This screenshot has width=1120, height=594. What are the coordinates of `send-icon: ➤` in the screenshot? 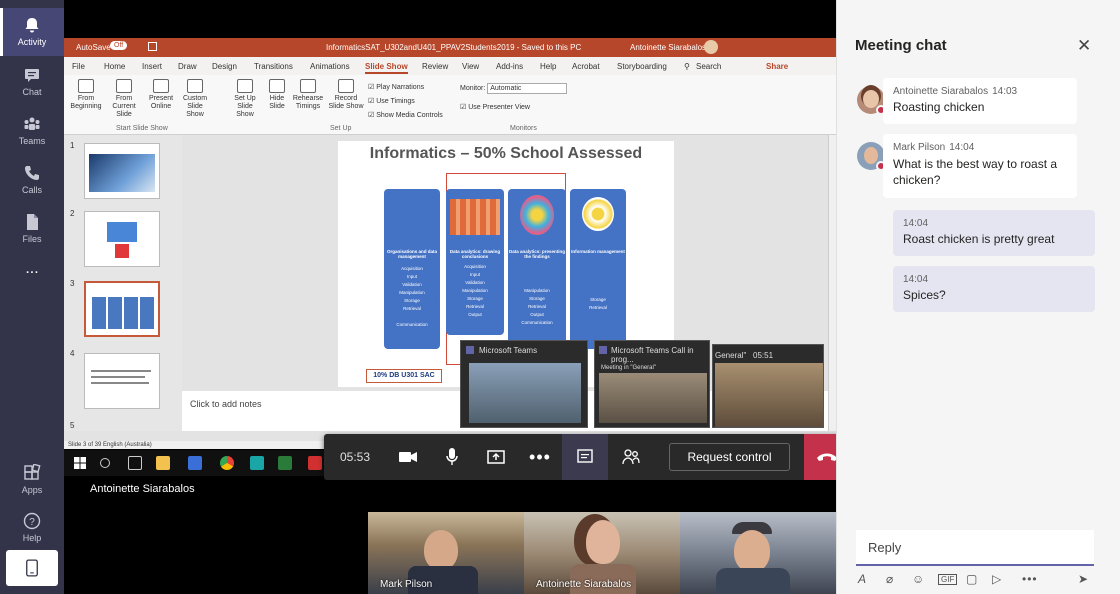 It's located at (1083, 579).